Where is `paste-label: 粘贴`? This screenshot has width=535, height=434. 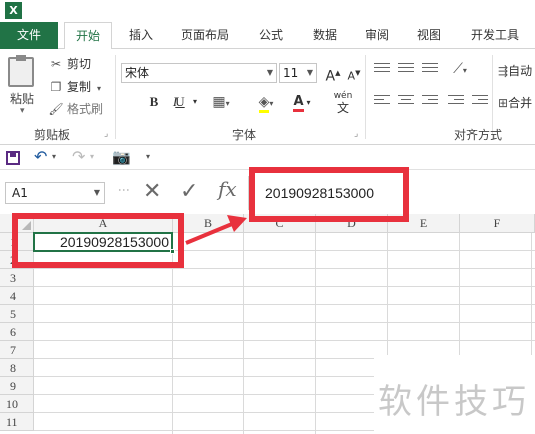 paste-label: 粘贴 is located at coordinates (22, 99).